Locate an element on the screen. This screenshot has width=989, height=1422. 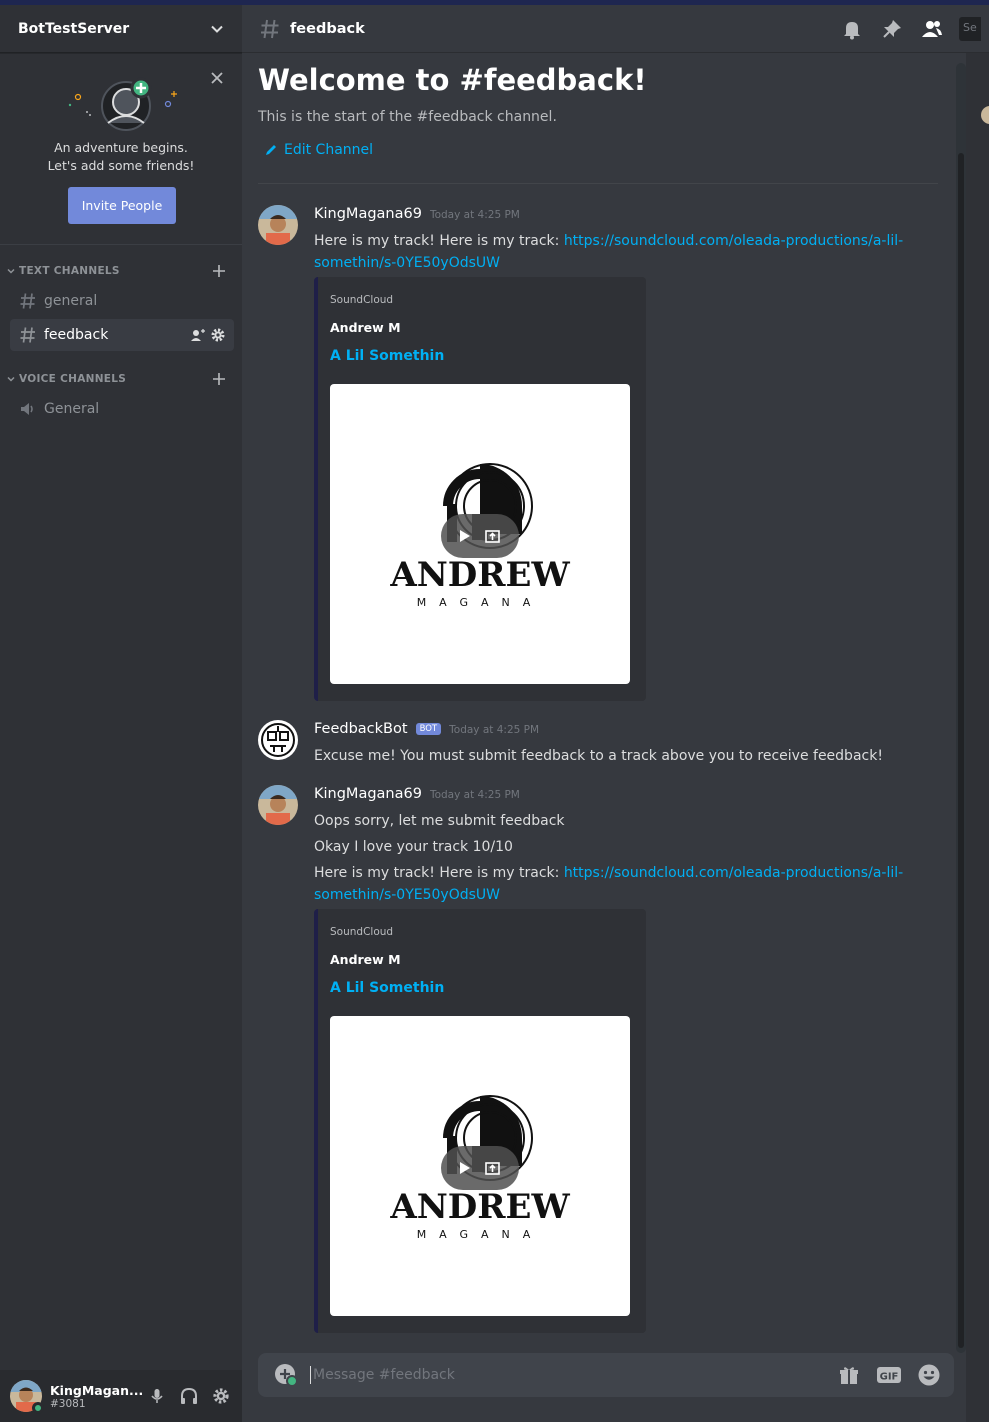
category-label: VOICE CHANNELS is located at coordinates (73, 379).